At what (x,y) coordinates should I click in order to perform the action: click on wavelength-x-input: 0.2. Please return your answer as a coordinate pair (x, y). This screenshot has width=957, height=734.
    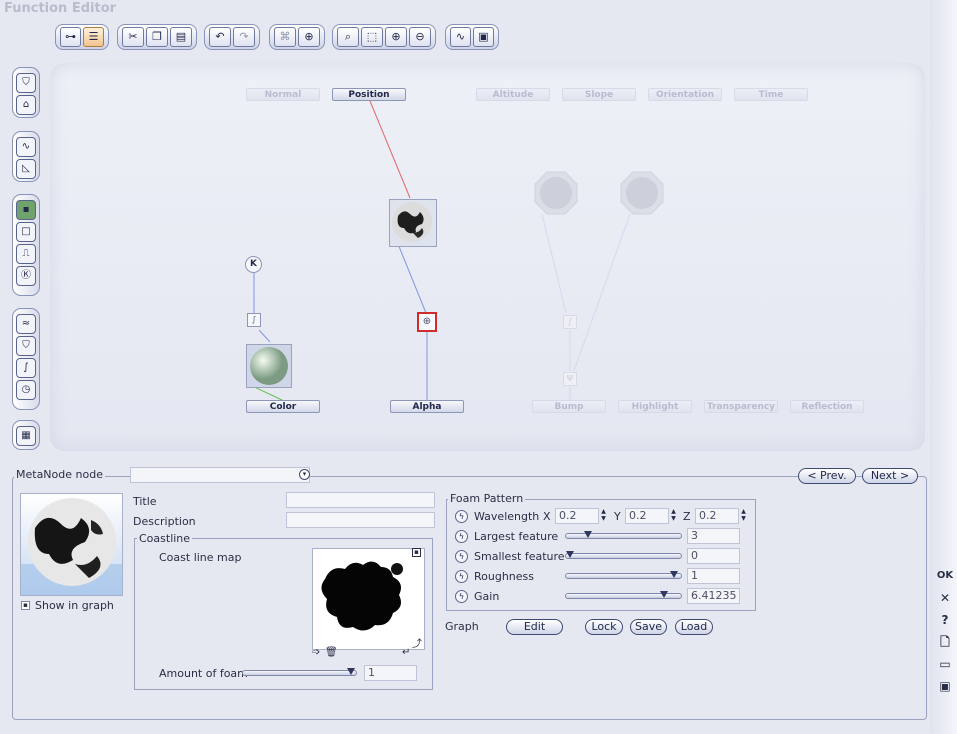
    Looking at the image, I should click on (577, 516).